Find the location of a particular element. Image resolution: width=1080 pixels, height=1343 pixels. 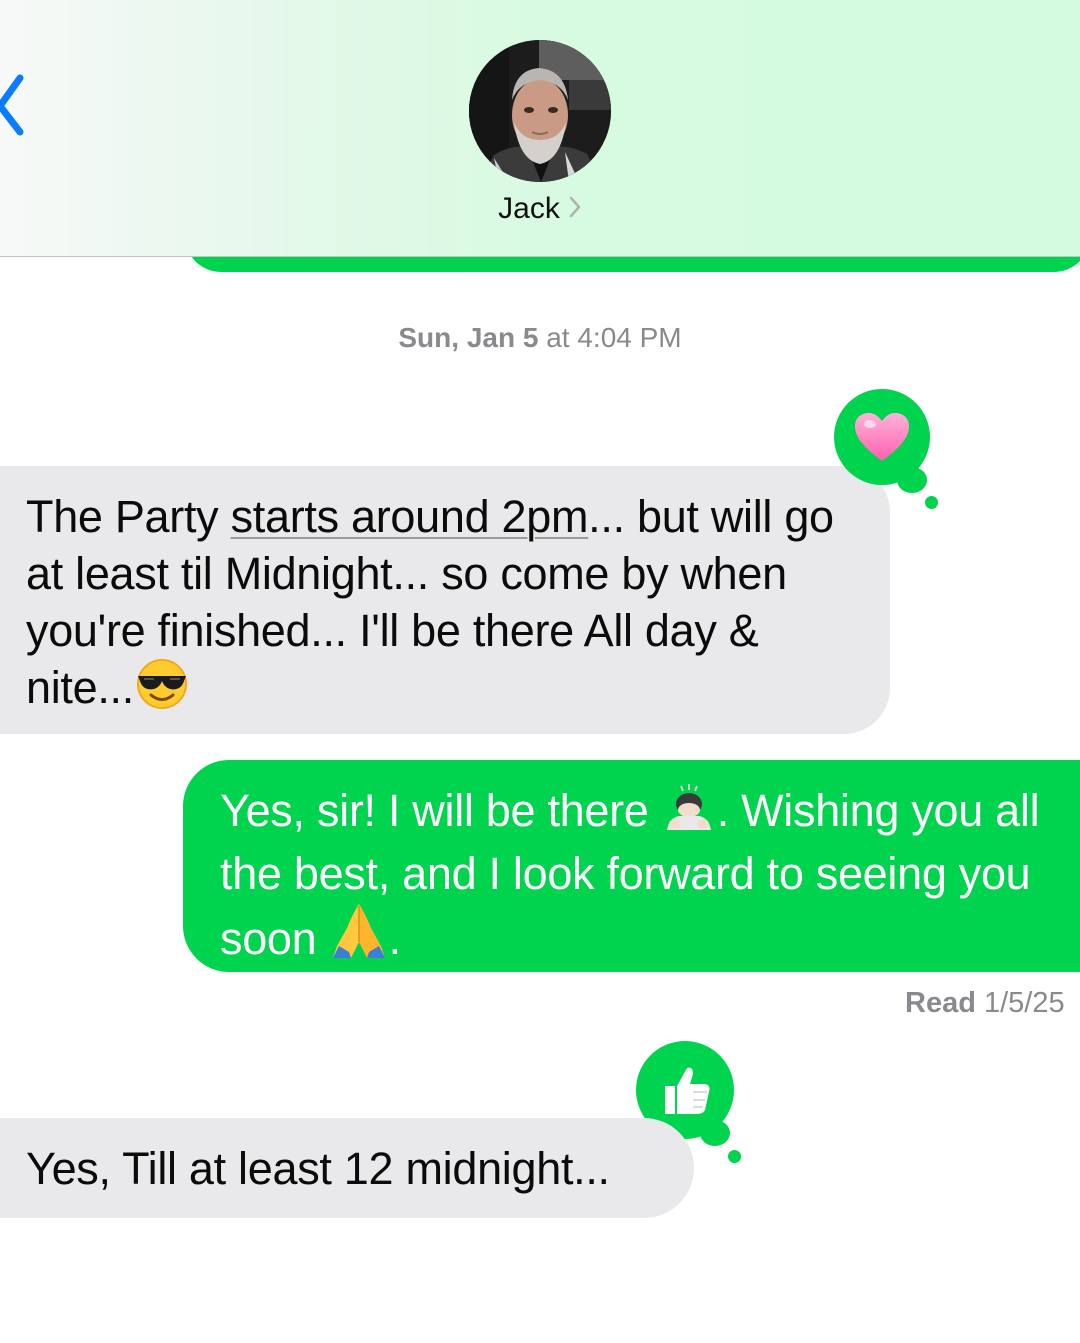

timestamp-connector: at is located at coordinates (558, 337).